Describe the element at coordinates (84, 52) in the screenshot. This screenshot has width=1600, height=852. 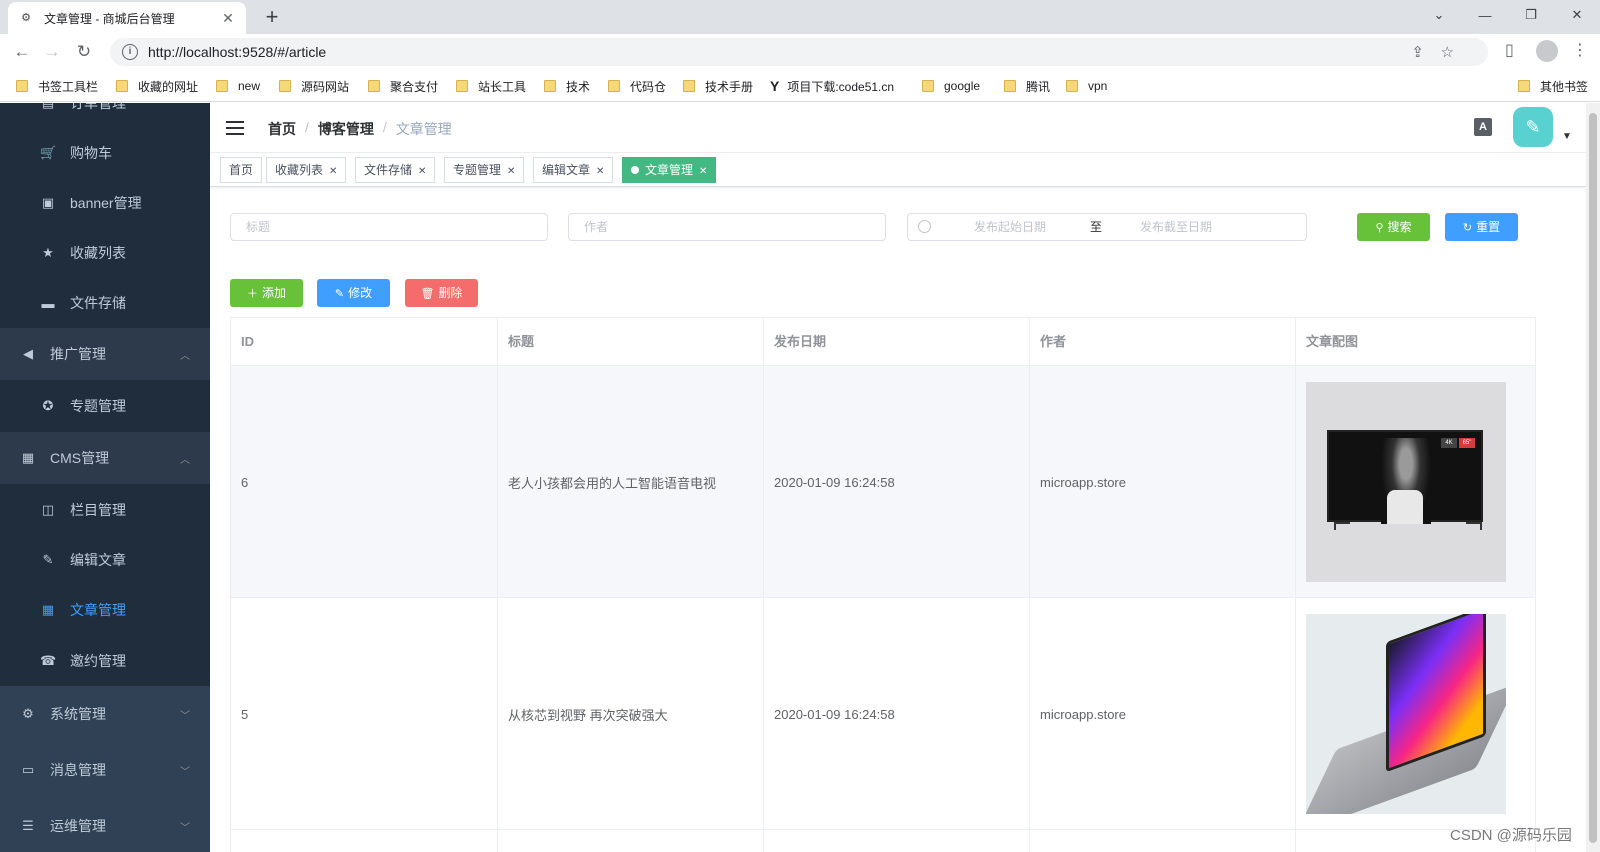
I see `reload-icon: ↻` at that location.